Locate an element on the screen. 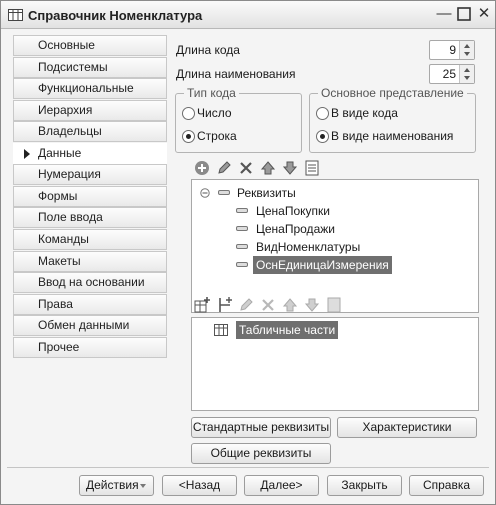 Image resolution: width=496 pixels, height=505 pixels. common-attributes-button: Общие реквизиты is located at coordinates (261, 453).